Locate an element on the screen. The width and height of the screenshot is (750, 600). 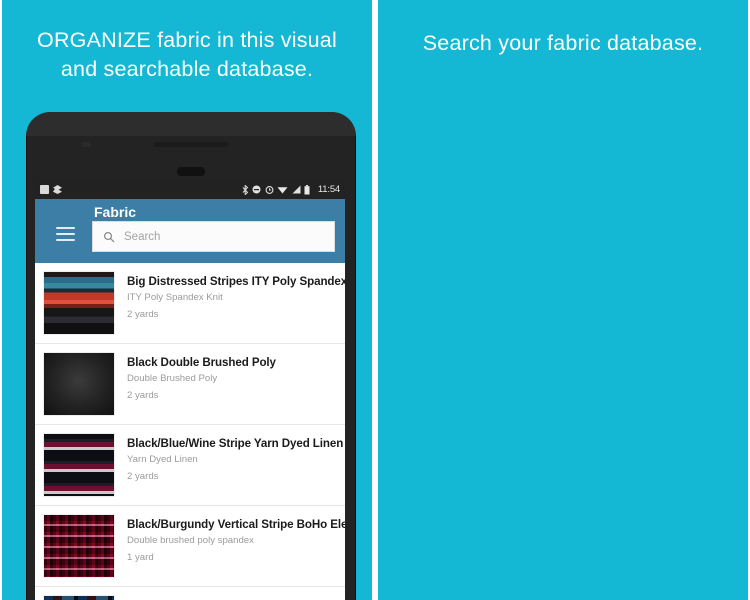
phone-top-strip is located at coordinates (191, 124).